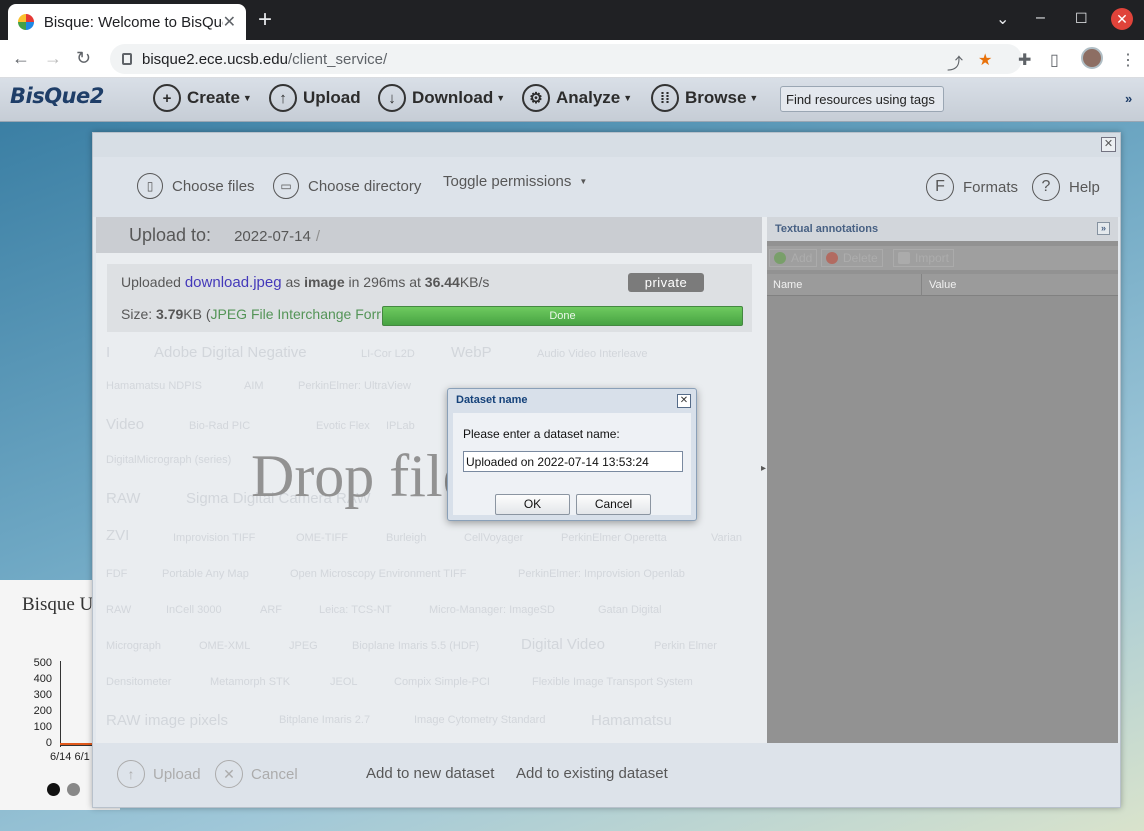  What do you see at coordinates (42, 727) in the screenshot?
I see `y-tick: 100` at bounding box center [42, 727].